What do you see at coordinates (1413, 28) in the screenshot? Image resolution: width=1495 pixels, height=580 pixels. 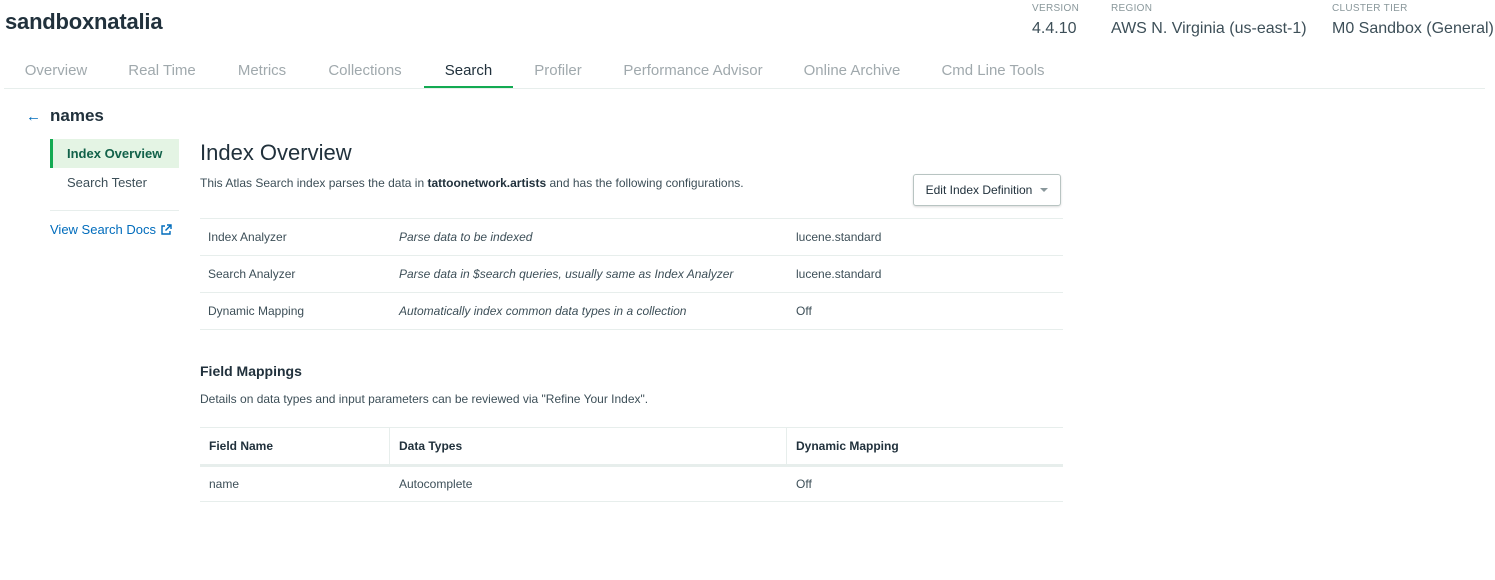 I see `tier-value: M0 Sandbox (General)` at bounding box center [1413, 28].